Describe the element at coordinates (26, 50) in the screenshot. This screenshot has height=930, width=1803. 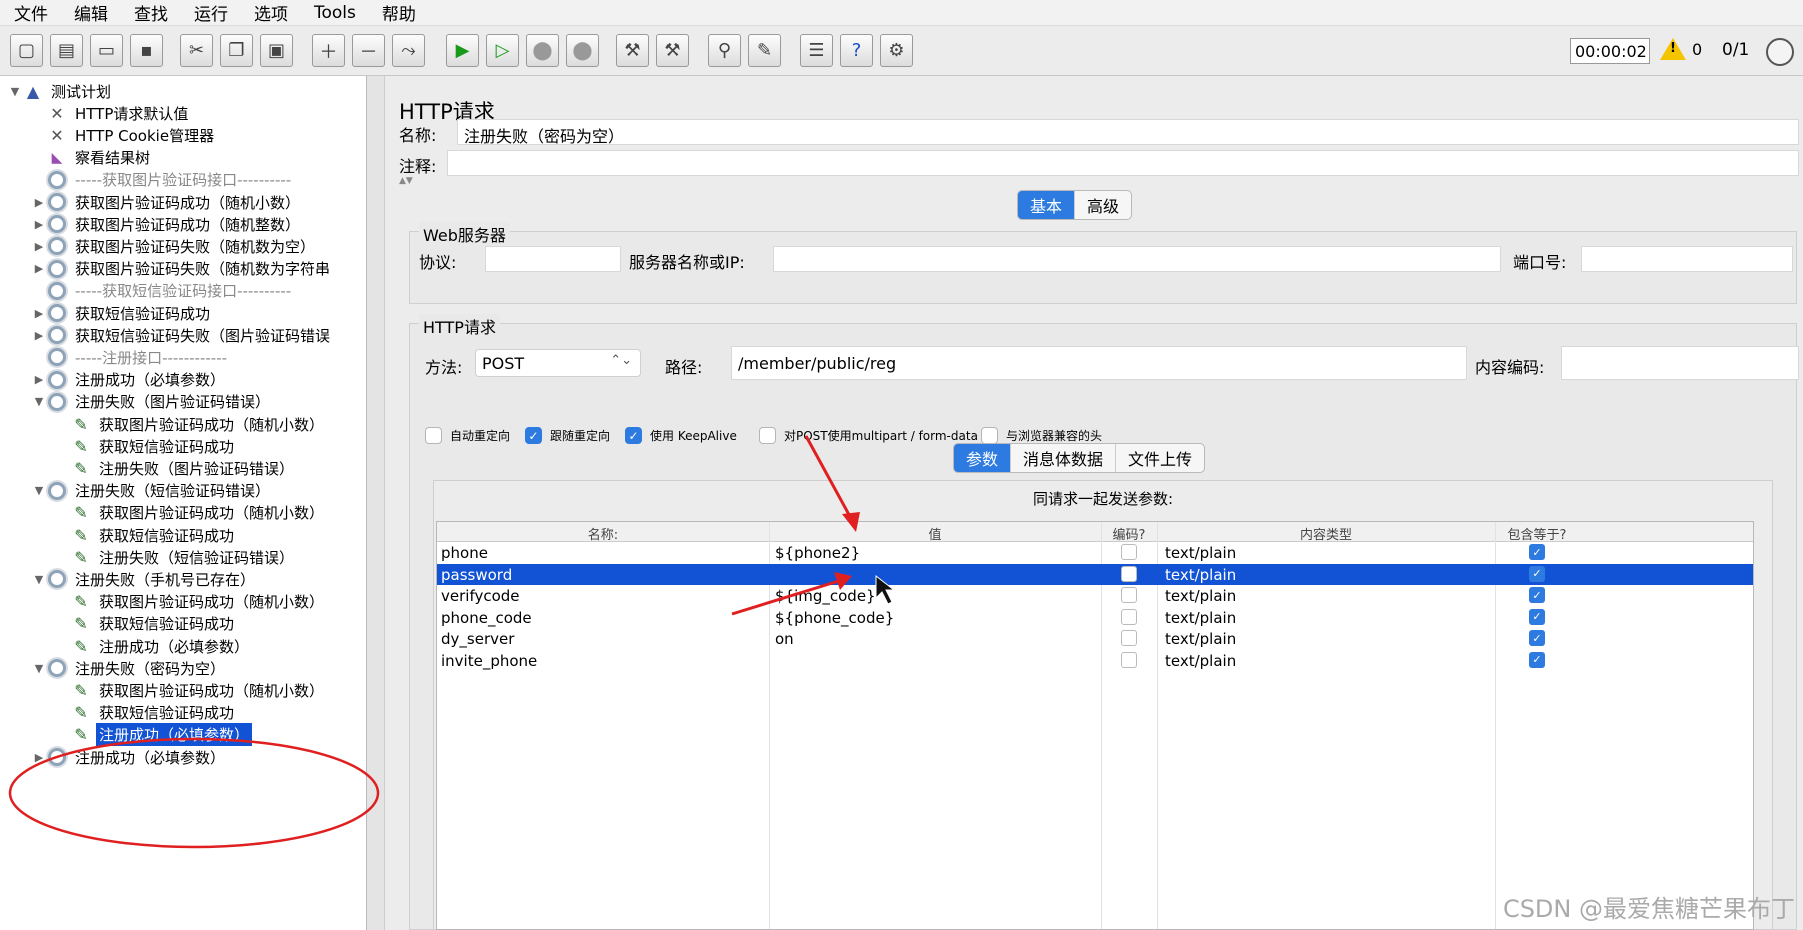
I see `new-icon: ▢` at that location.